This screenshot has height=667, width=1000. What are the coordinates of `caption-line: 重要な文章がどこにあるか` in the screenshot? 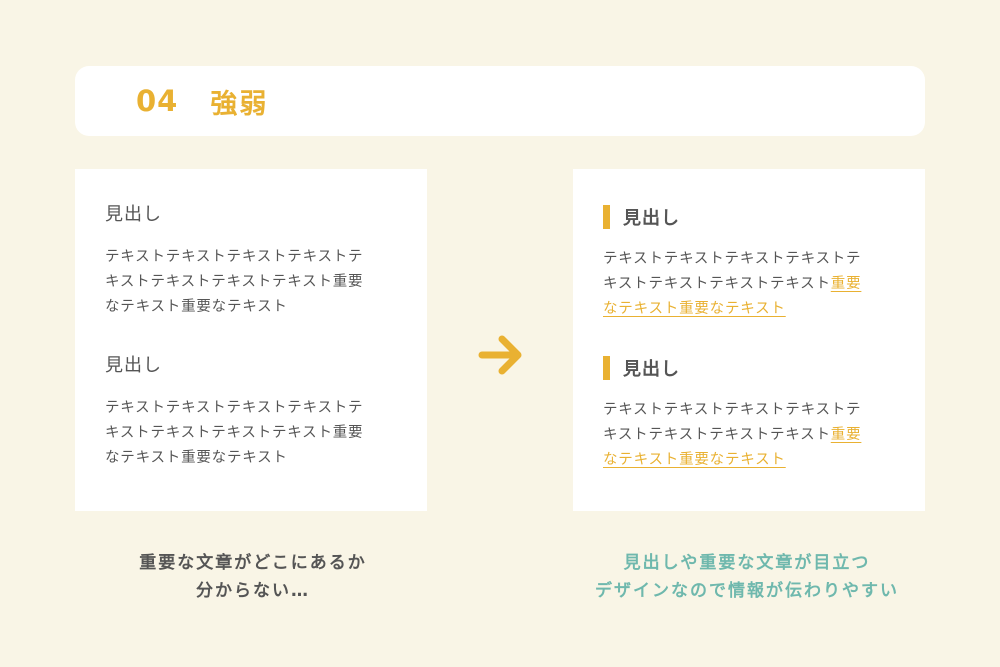 It's located at (253, 563).